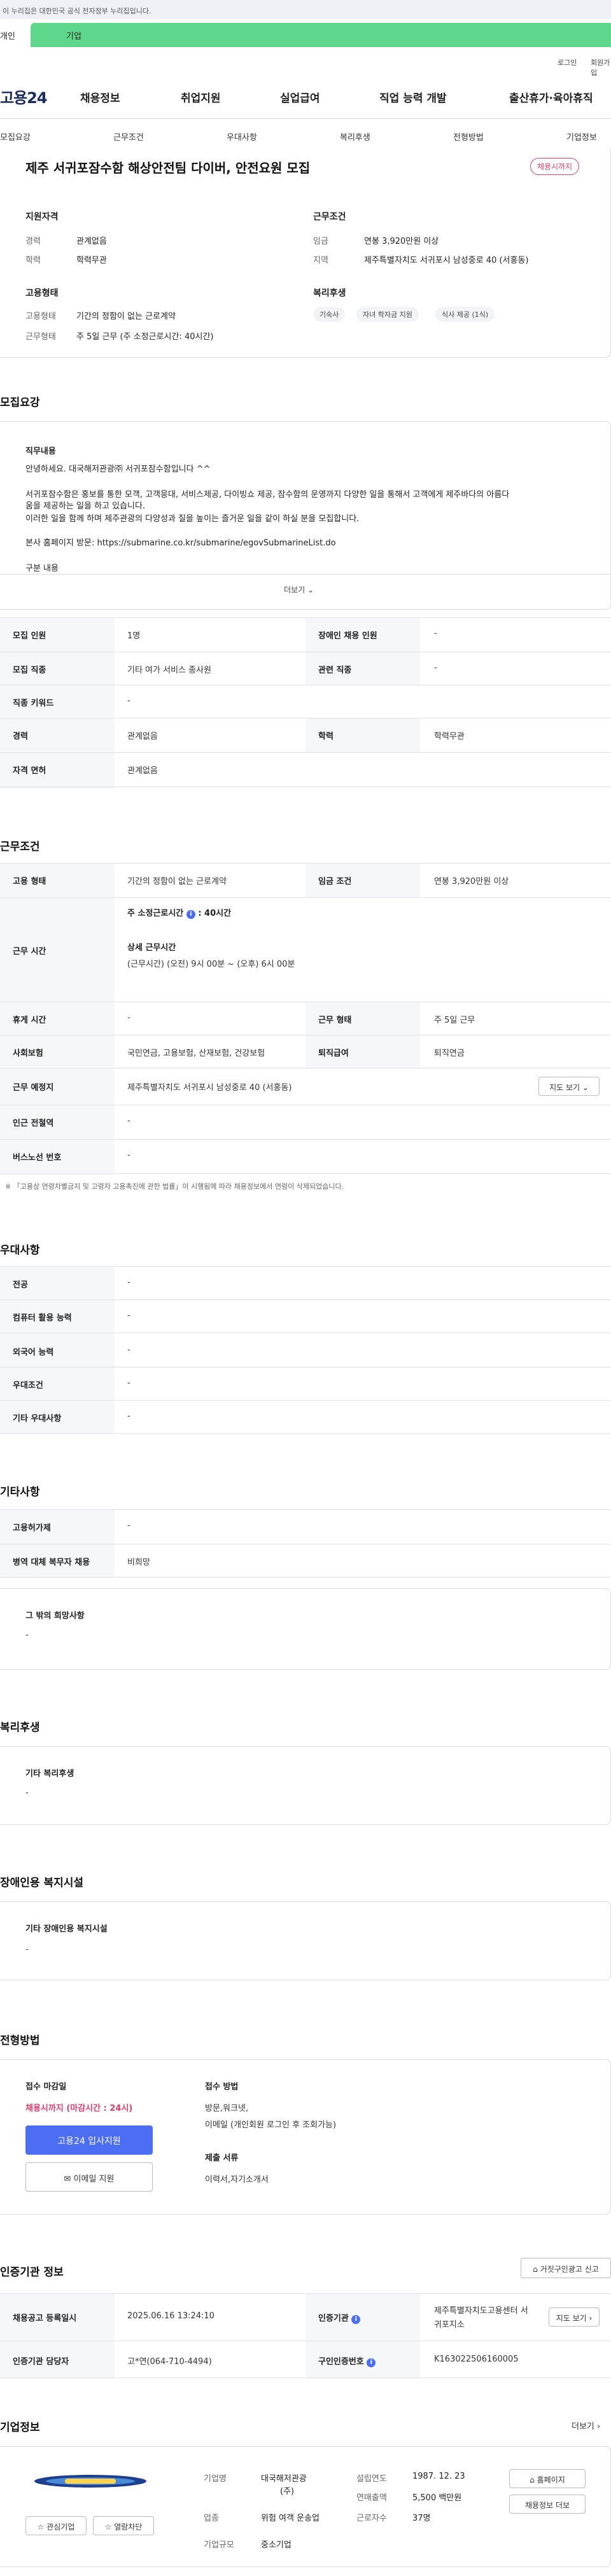 The height and width of the screenshot is (2576, 611). I want to click on company-name-value: 대국해저관광, so click(284, 2479).